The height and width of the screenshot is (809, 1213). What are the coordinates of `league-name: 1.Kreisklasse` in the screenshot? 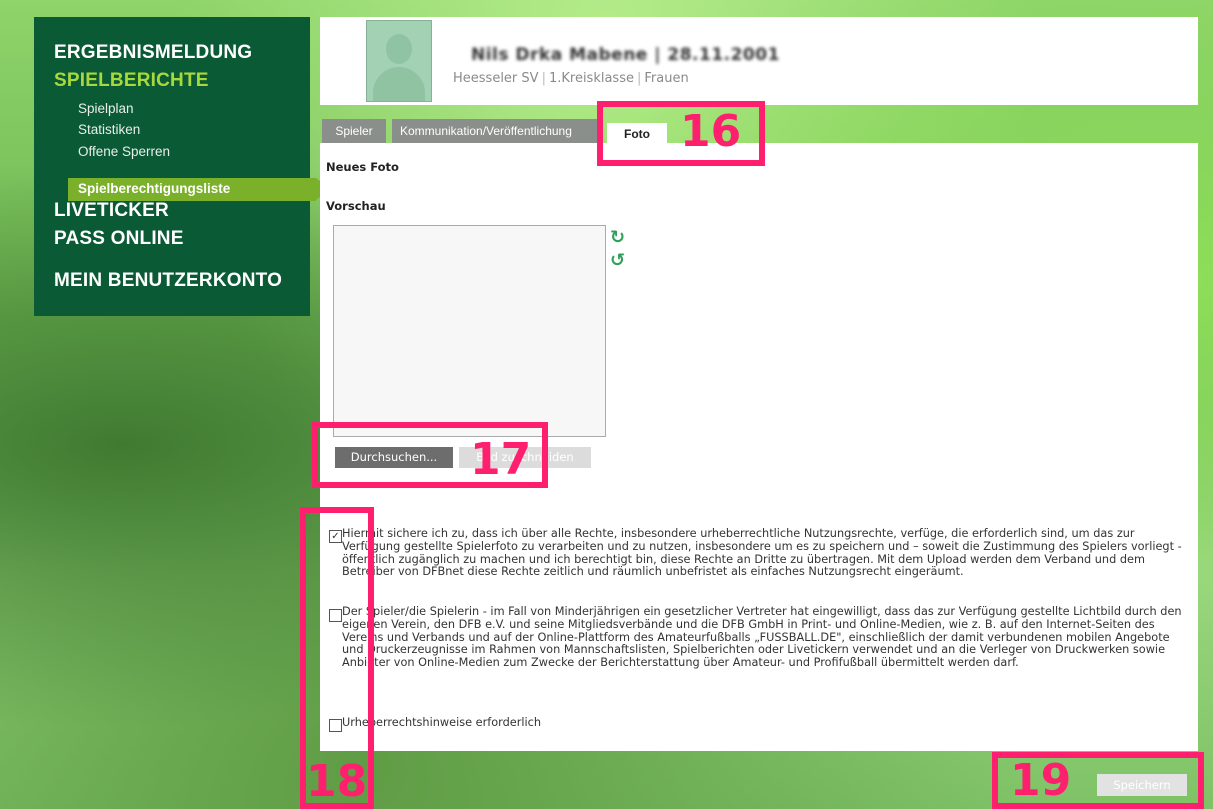 It's located at (591, 78).